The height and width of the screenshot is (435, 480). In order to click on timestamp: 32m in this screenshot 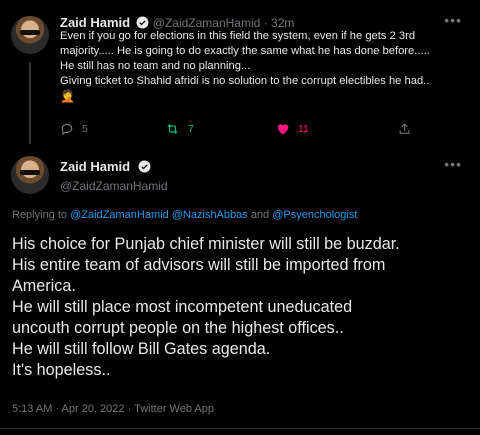, I will do `click(282, 23)`.